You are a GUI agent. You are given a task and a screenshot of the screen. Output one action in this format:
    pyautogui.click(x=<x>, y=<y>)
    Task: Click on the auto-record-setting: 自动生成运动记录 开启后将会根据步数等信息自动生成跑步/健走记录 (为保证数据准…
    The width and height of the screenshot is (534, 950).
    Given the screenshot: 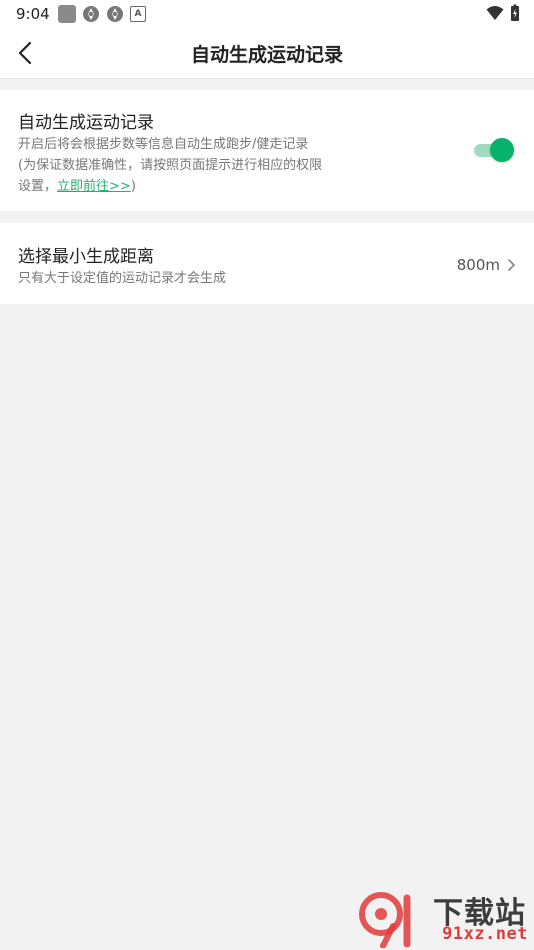 What is the action you would take?
    pyautogui.click(x=267, y=150)
    